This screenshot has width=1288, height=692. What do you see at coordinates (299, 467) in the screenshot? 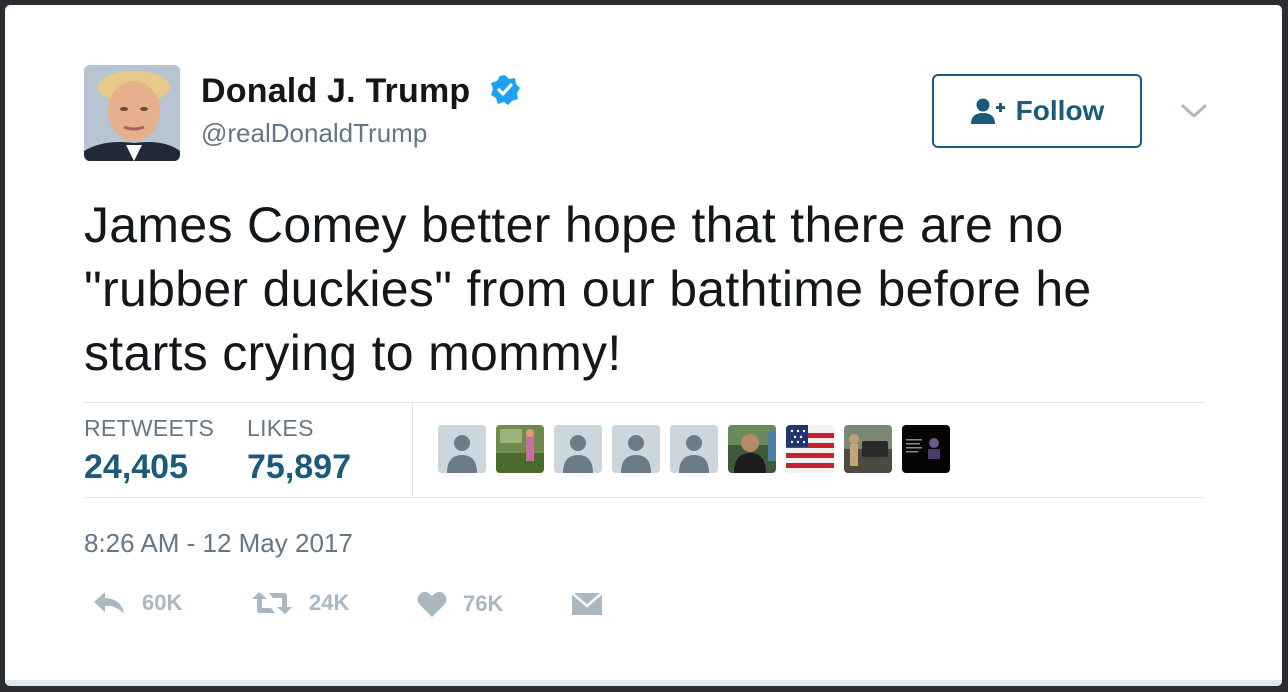
I see `likes-value: 75,897` at bounding box center [299, 467].